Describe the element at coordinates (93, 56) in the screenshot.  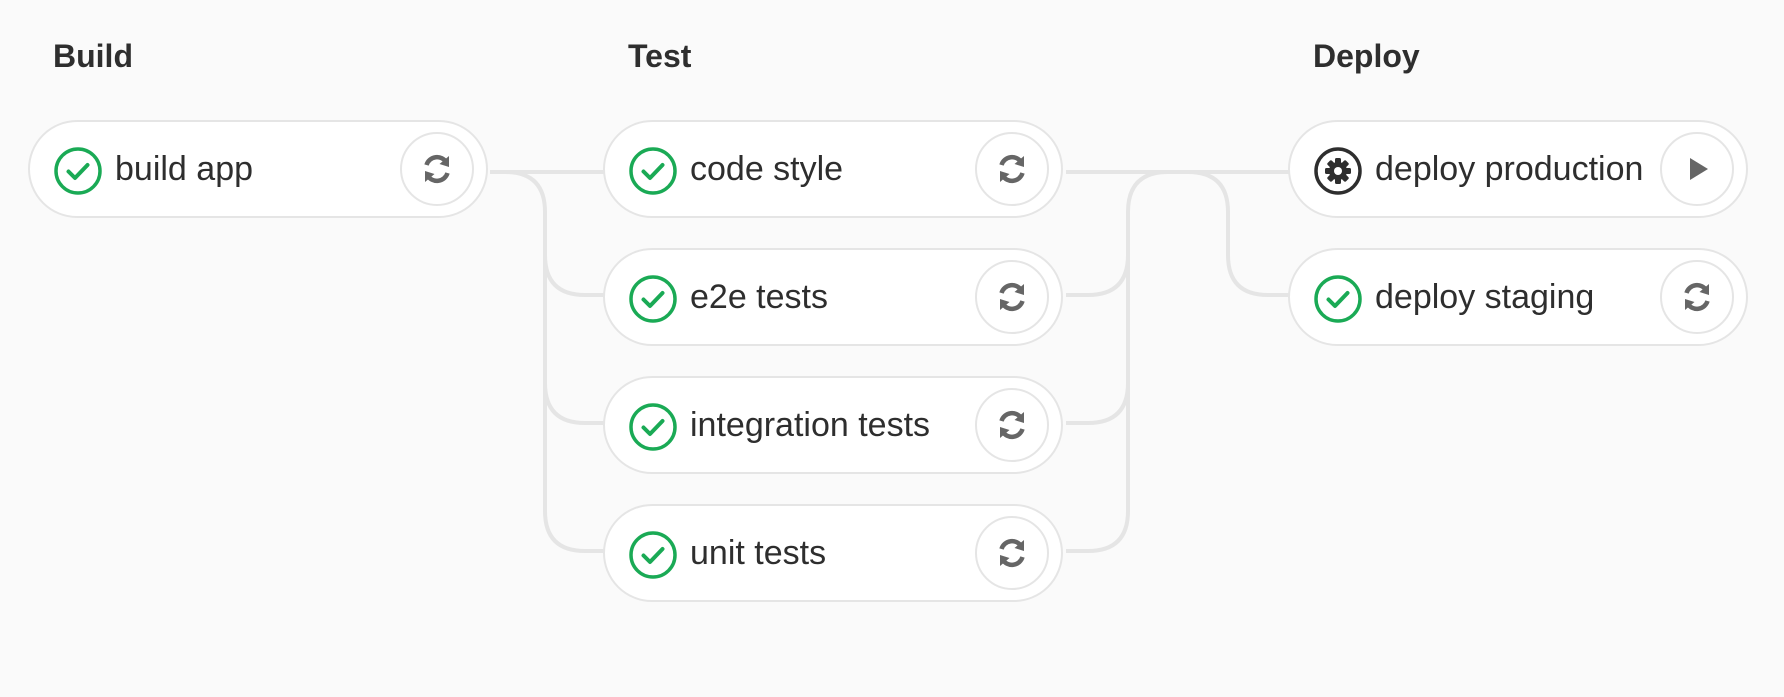
I see `stage-title-build: Build` at that location.